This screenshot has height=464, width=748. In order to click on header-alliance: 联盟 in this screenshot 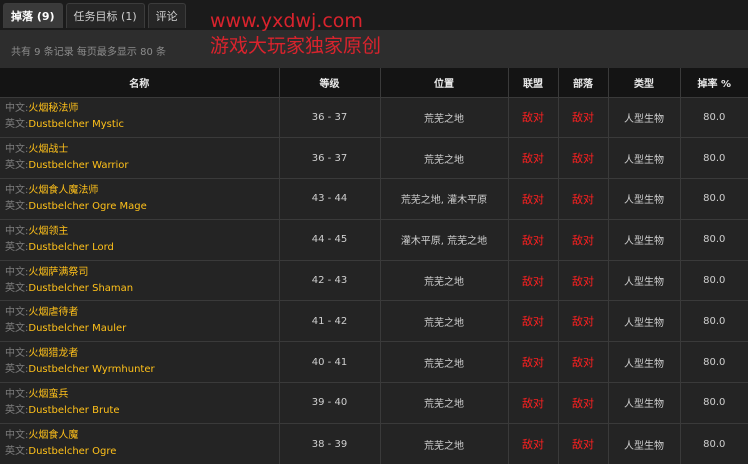, I will do `click(532, 83)`.